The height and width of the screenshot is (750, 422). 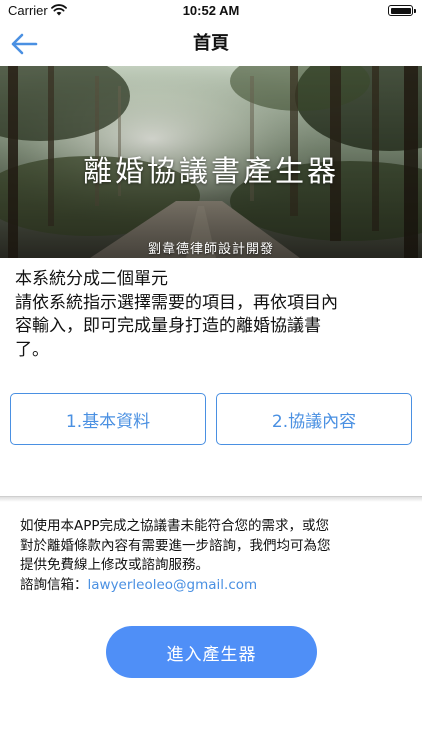 I want to click on battery-icon, so click(x=402, y=10).